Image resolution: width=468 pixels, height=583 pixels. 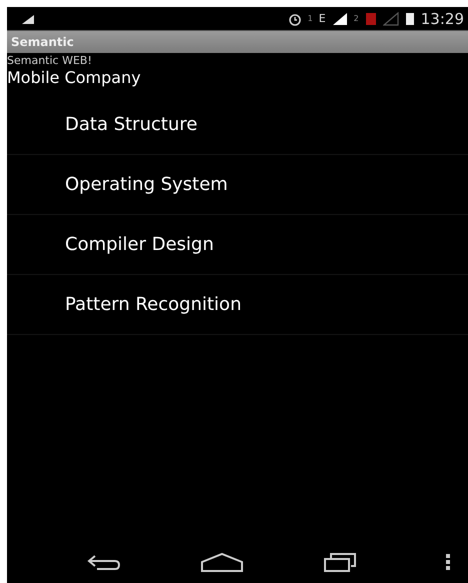 I want to click on network-type: E, so click(x=322, y=18).